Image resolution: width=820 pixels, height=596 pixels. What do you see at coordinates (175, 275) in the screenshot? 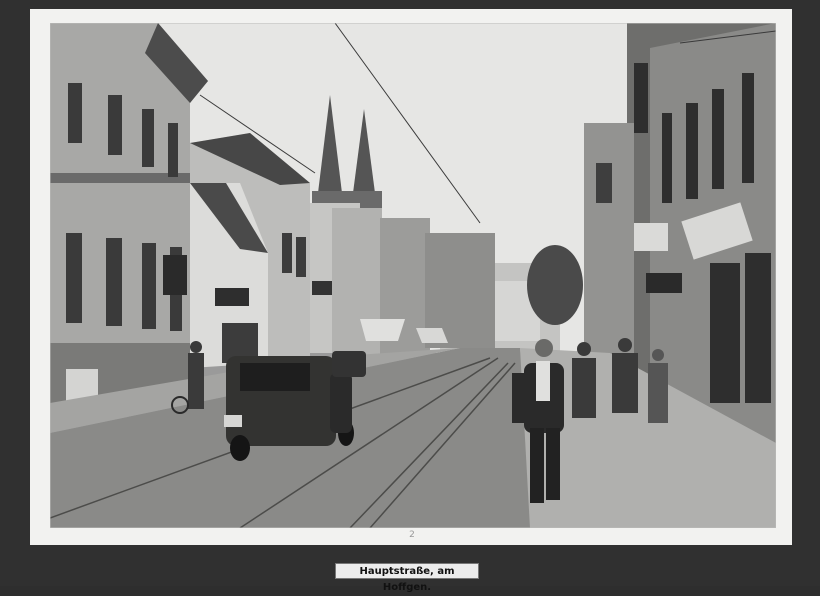
I see `left-shop-sign` at bounding box center [175, 275].